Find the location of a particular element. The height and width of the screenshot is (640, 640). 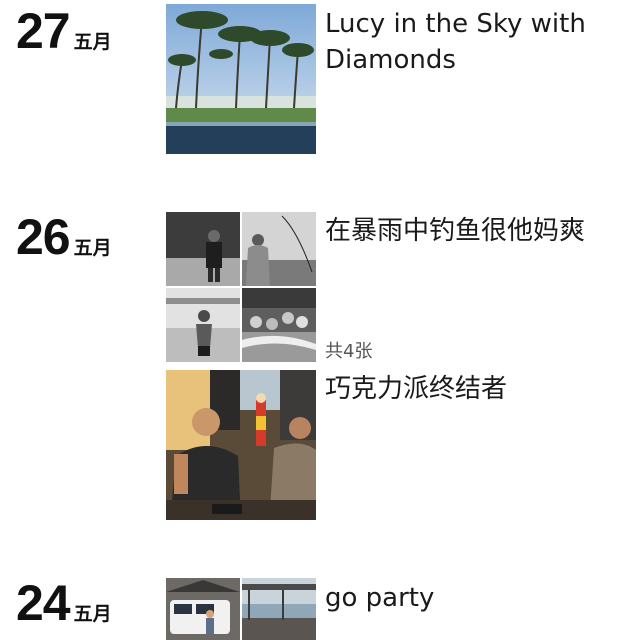

date-day: 24 is located at coordinates (43, 603).